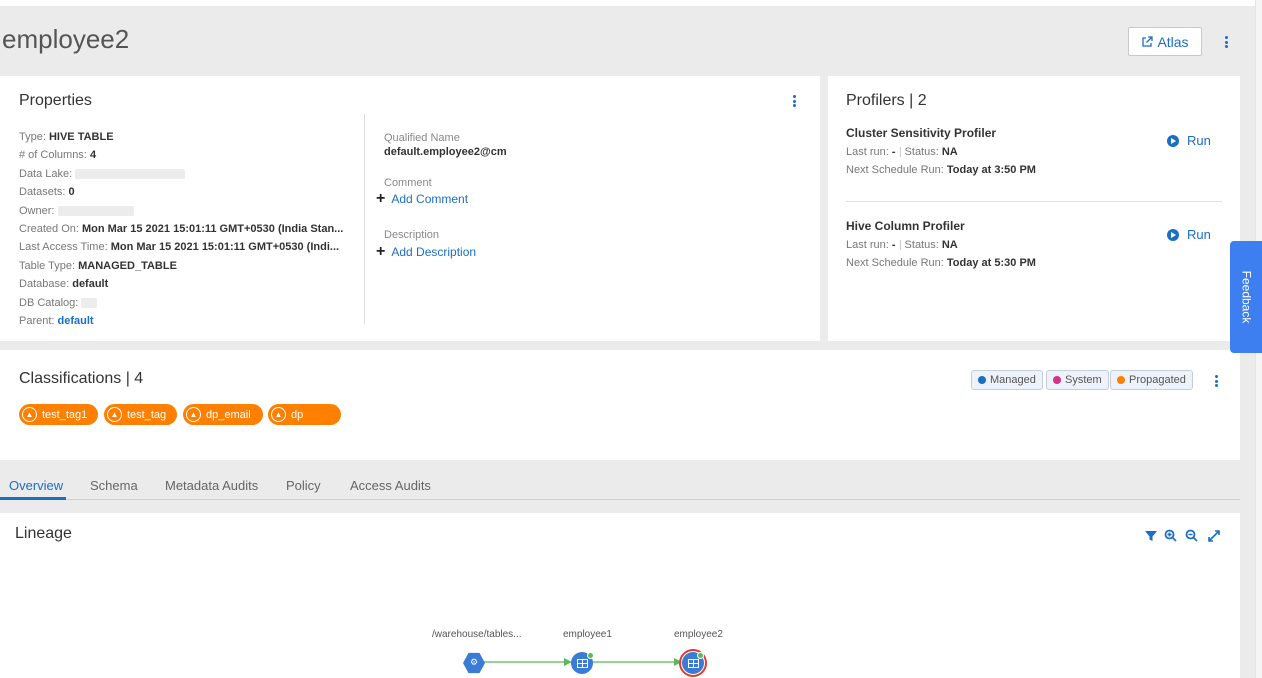  Describe the element at coordinates (445, 152) in the screenshot. I see `qualified-name-value: default.employee2@cm` at that location.